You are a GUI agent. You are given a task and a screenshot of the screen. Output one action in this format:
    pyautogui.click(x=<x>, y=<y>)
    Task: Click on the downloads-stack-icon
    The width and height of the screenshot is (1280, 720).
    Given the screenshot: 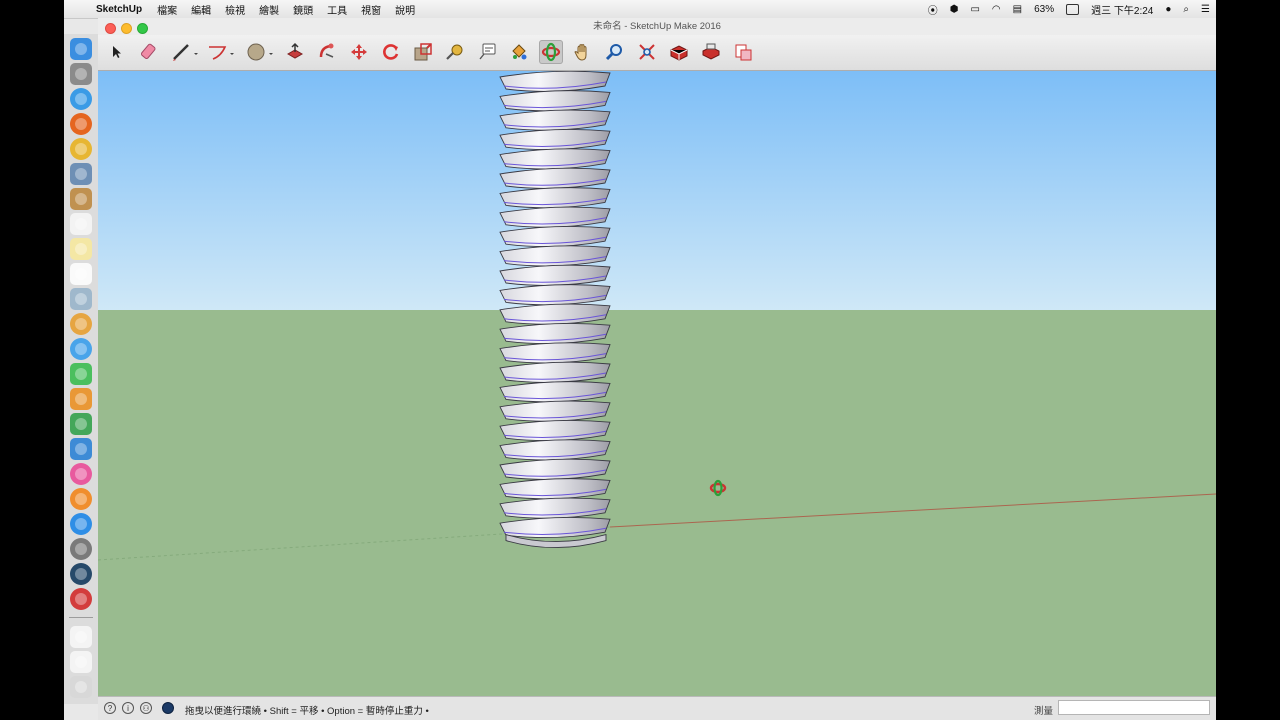 What is the action you would take?
    pyautogui.click(x=81, y=637)
    